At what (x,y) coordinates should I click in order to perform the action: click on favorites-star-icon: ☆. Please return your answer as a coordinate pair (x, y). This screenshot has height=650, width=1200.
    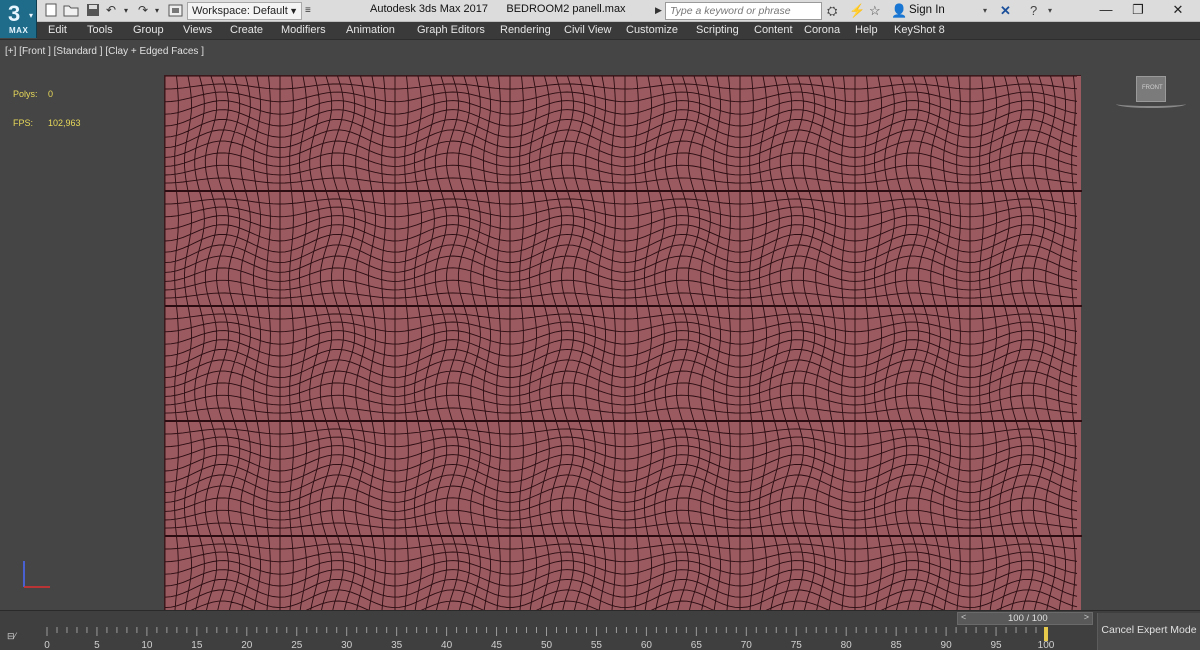
    Looking at the image, I should click on (875, 11).